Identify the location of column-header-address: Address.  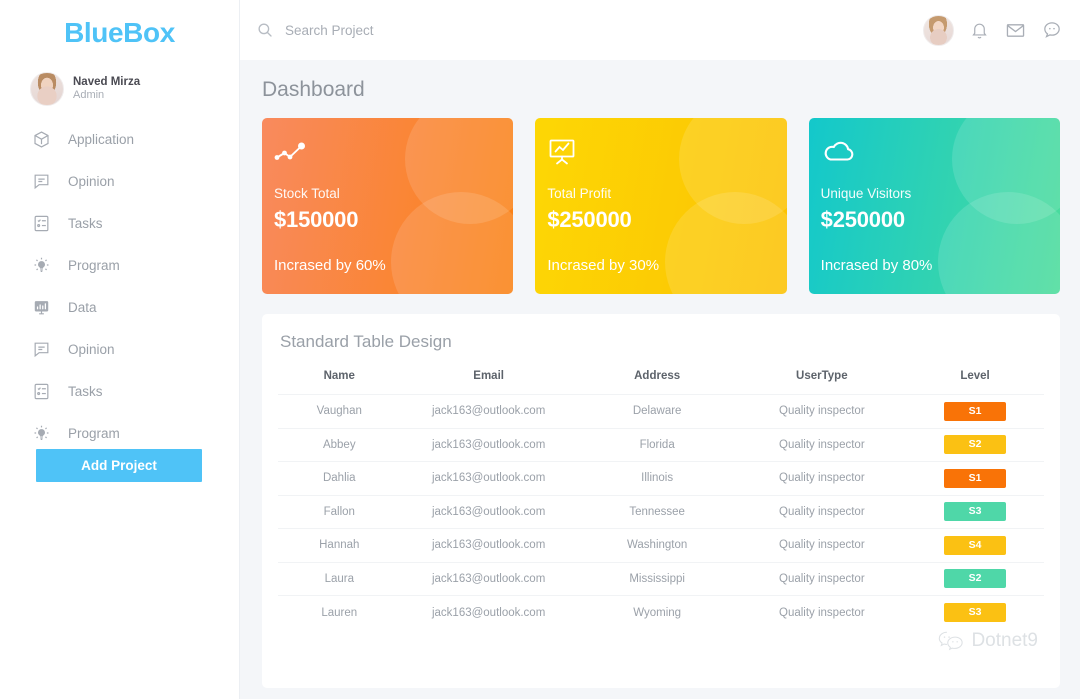
(657, 379).